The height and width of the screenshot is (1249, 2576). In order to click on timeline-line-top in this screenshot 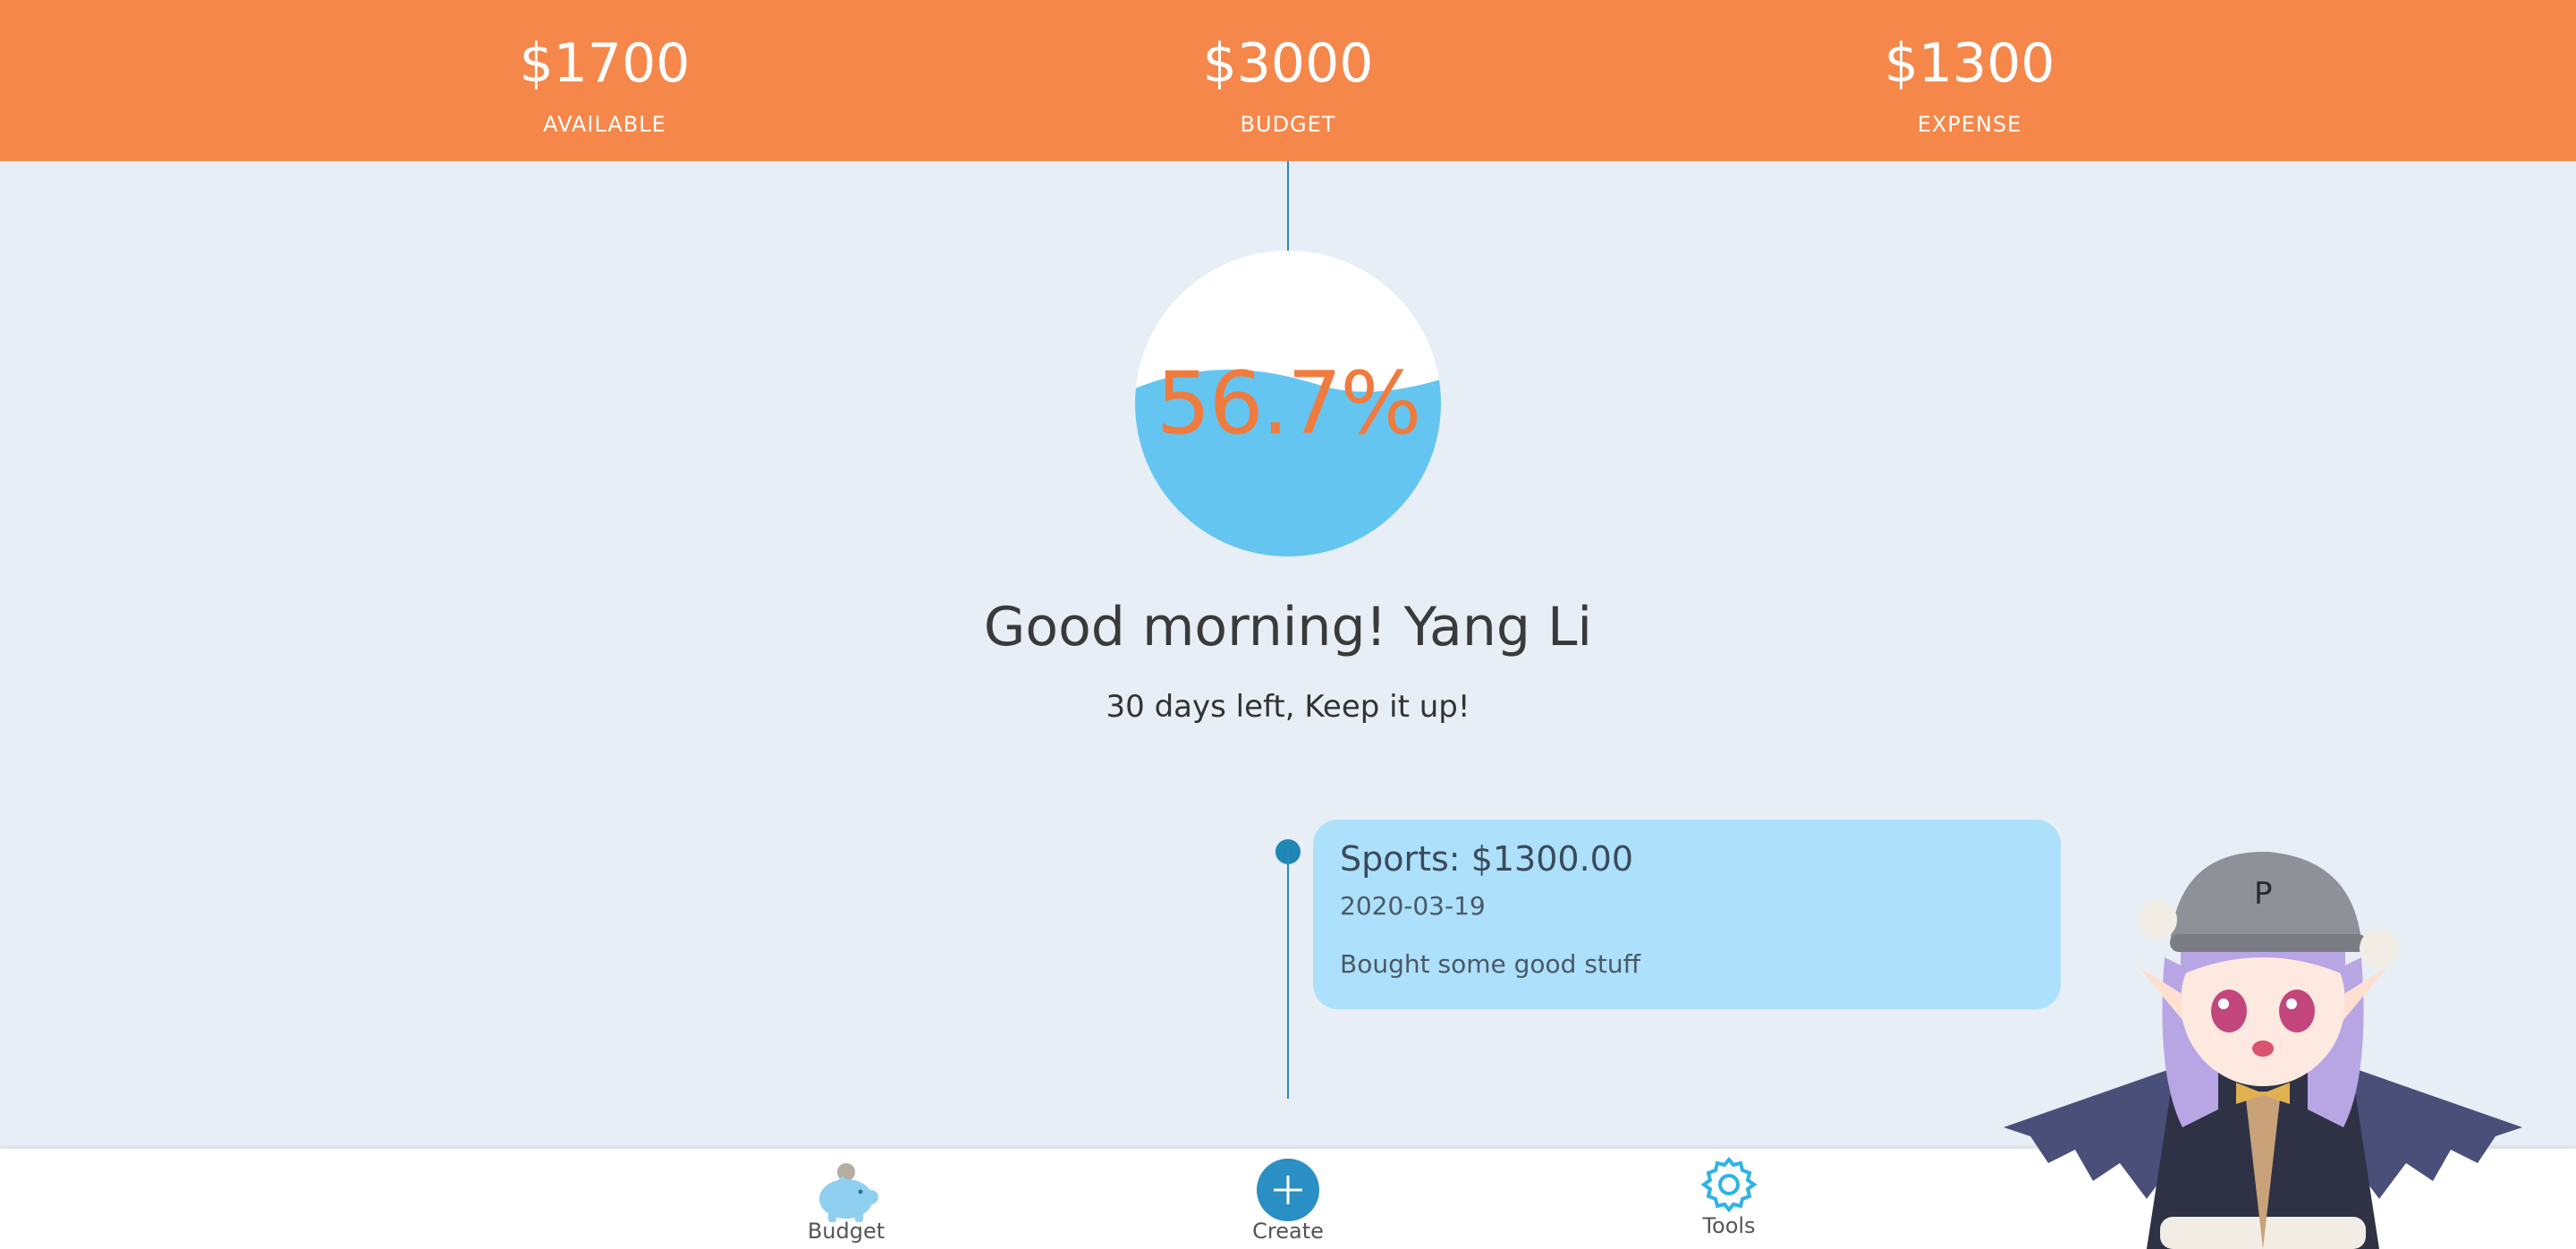, I will do `click(1288, 206)`.